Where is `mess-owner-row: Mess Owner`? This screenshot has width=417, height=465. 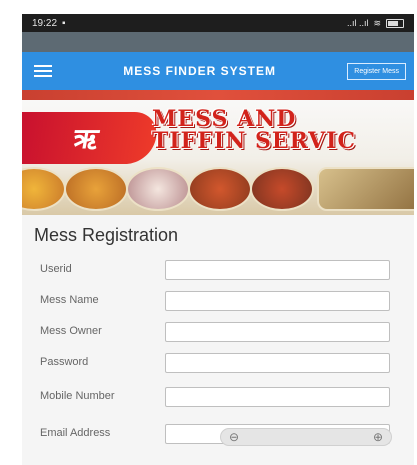 mess-owner-row: Mess Owner is located at coordinates (220, 331).